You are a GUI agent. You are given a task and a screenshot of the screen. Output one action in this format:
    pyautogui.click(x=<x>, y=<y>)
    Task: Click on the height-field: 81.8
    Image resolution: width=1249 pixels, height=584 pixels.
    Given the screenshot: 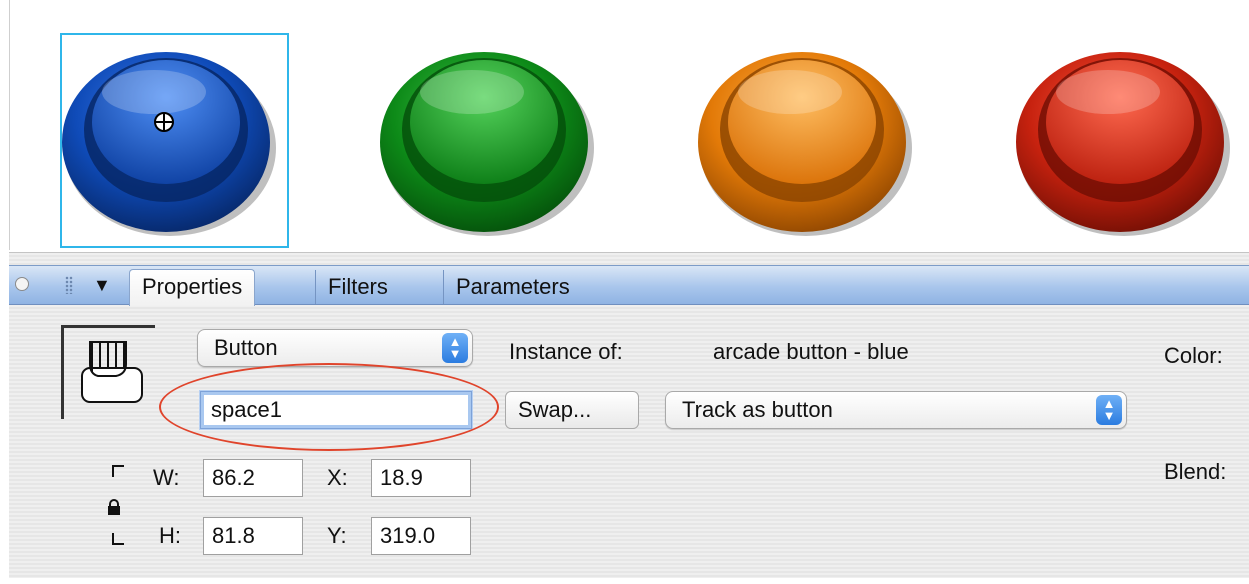 What is the action you would take?
    pyautogui.click(x=253, y=536)
    